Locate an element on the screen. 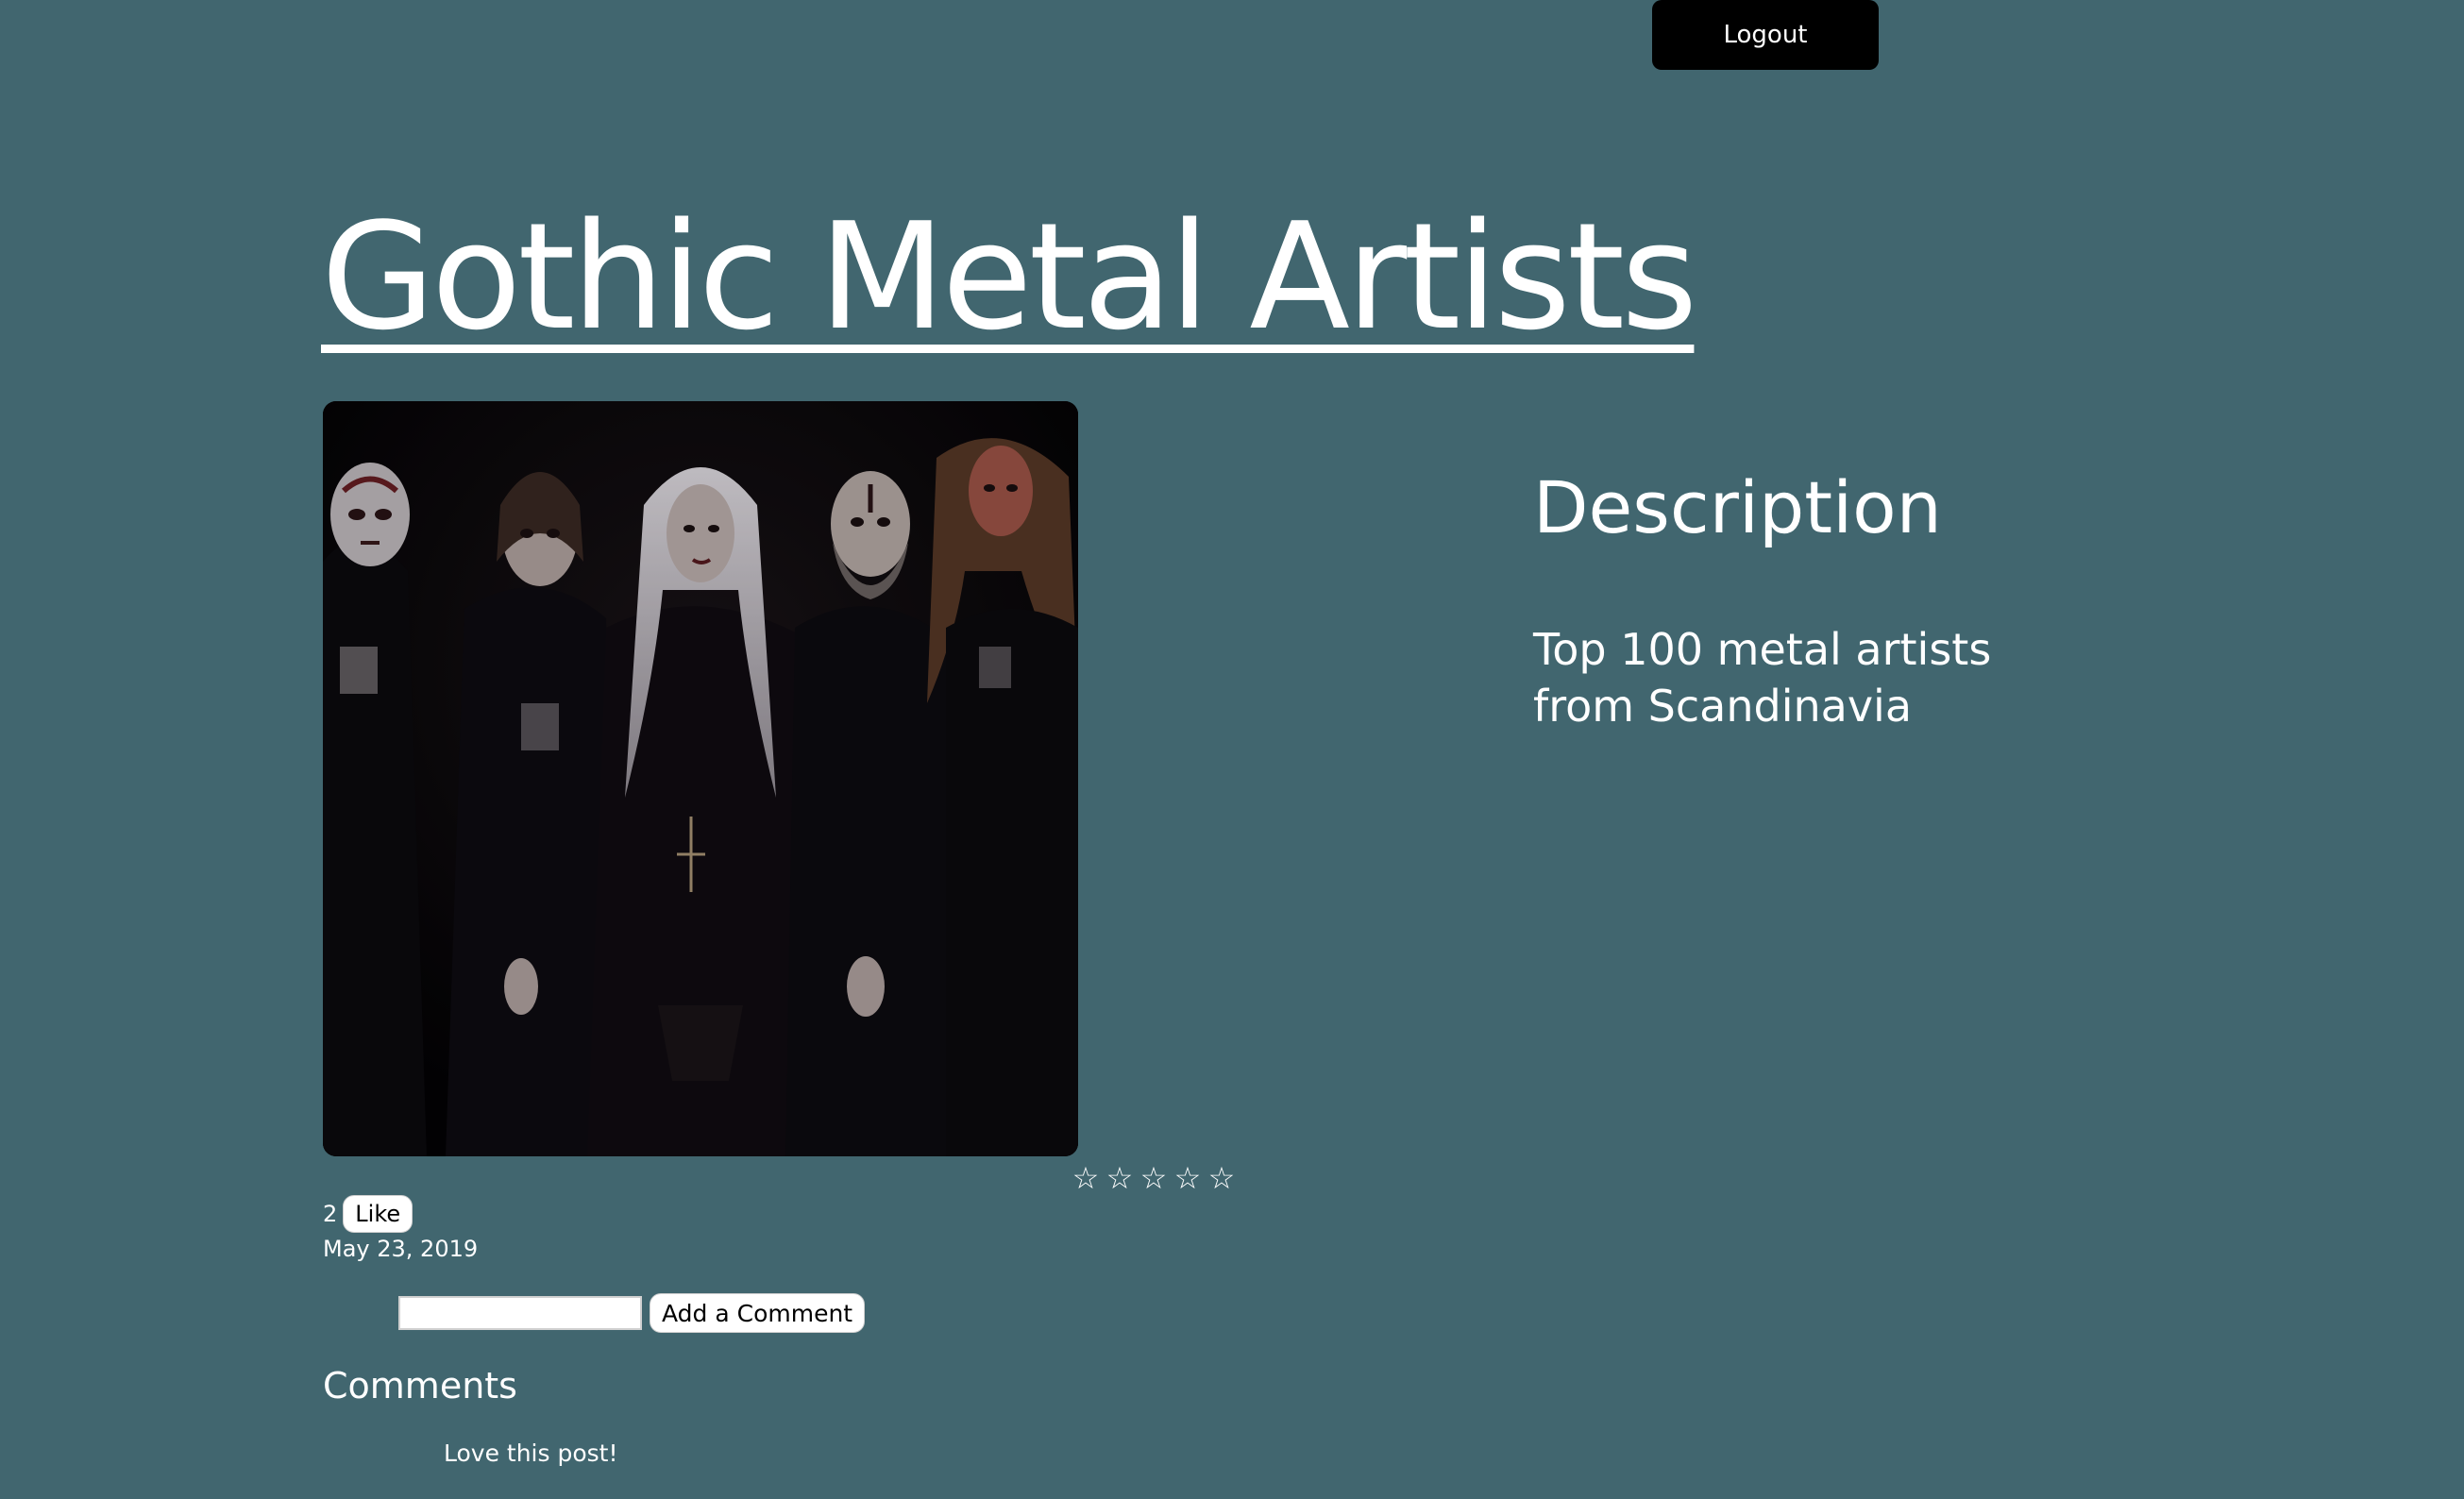  description-text: Top 100 metal artists from Scandinavia is located at coordinates (1762, 678).